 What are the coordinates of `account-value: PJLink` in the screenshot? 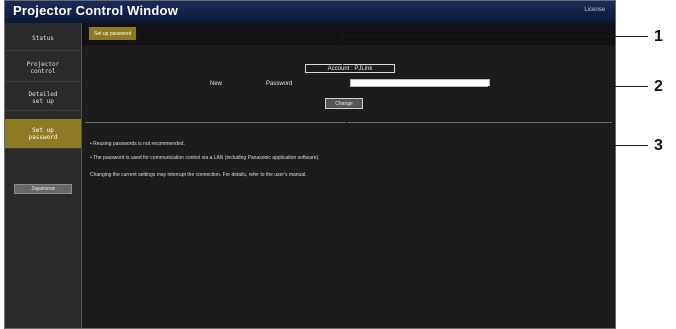 It's located at (363, 68).